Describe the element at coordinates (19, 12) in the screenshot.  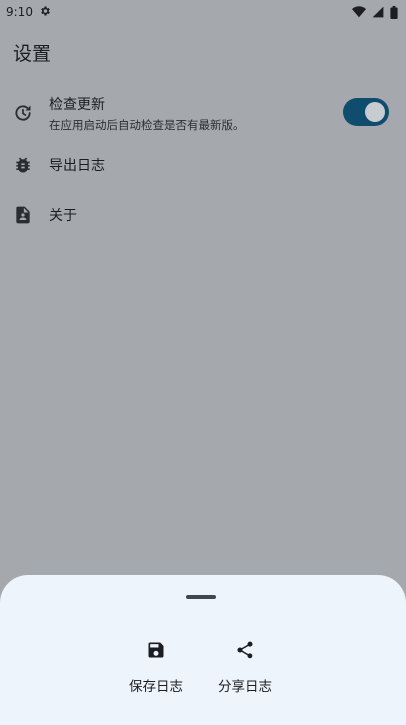
I see `status-time: 9:10` at that location.